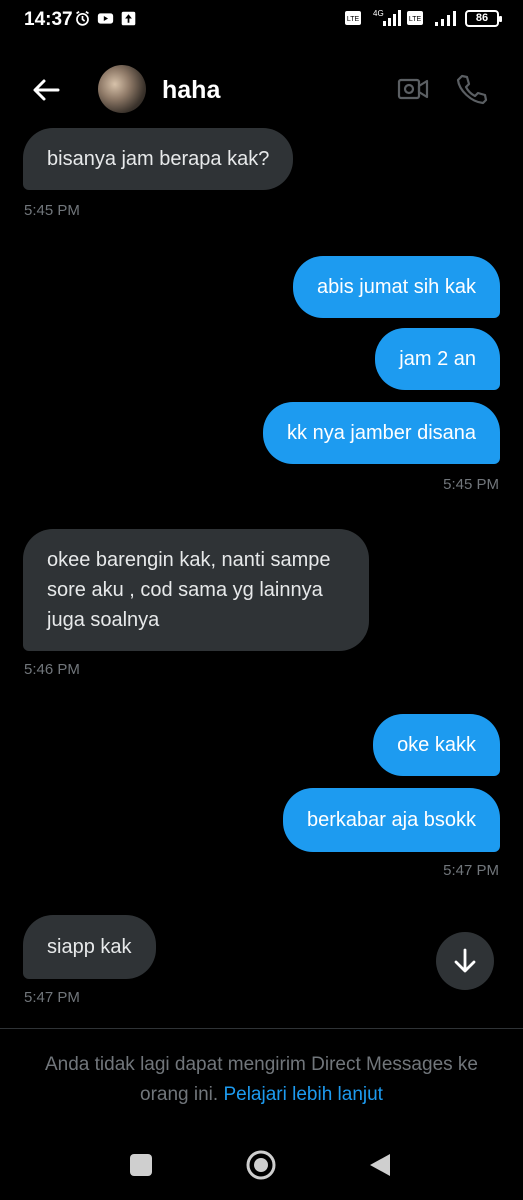 This screenshot has height=1200, width=523. I want to click on conversation-header: haha, so click(261, 89).